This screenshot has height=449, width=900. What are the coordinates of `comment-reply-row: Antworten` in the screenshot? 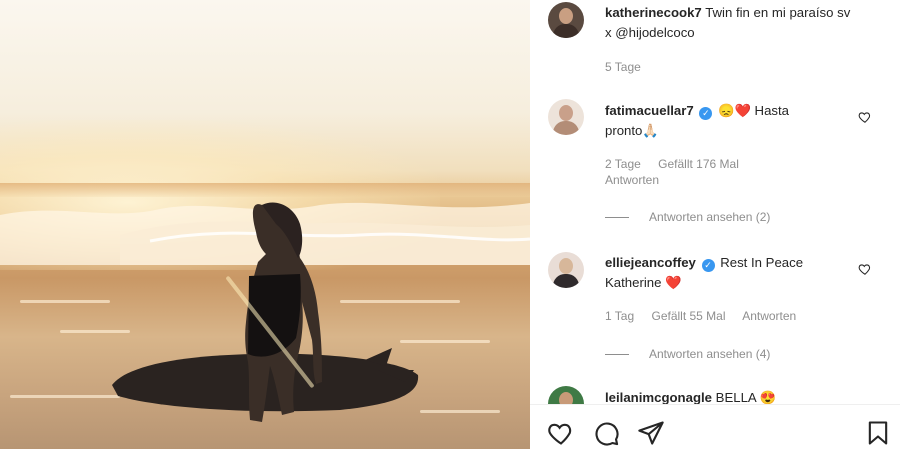 It's located at (639, 180).